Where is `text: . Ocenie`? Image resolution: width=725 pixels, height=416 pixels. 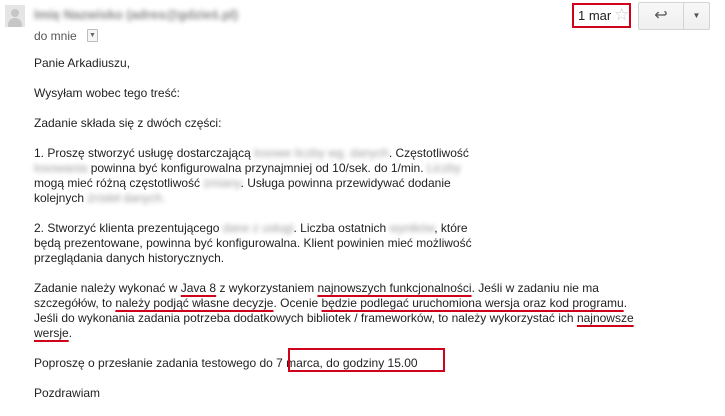 text: . Ocenie is located at coordinates (297, 303).